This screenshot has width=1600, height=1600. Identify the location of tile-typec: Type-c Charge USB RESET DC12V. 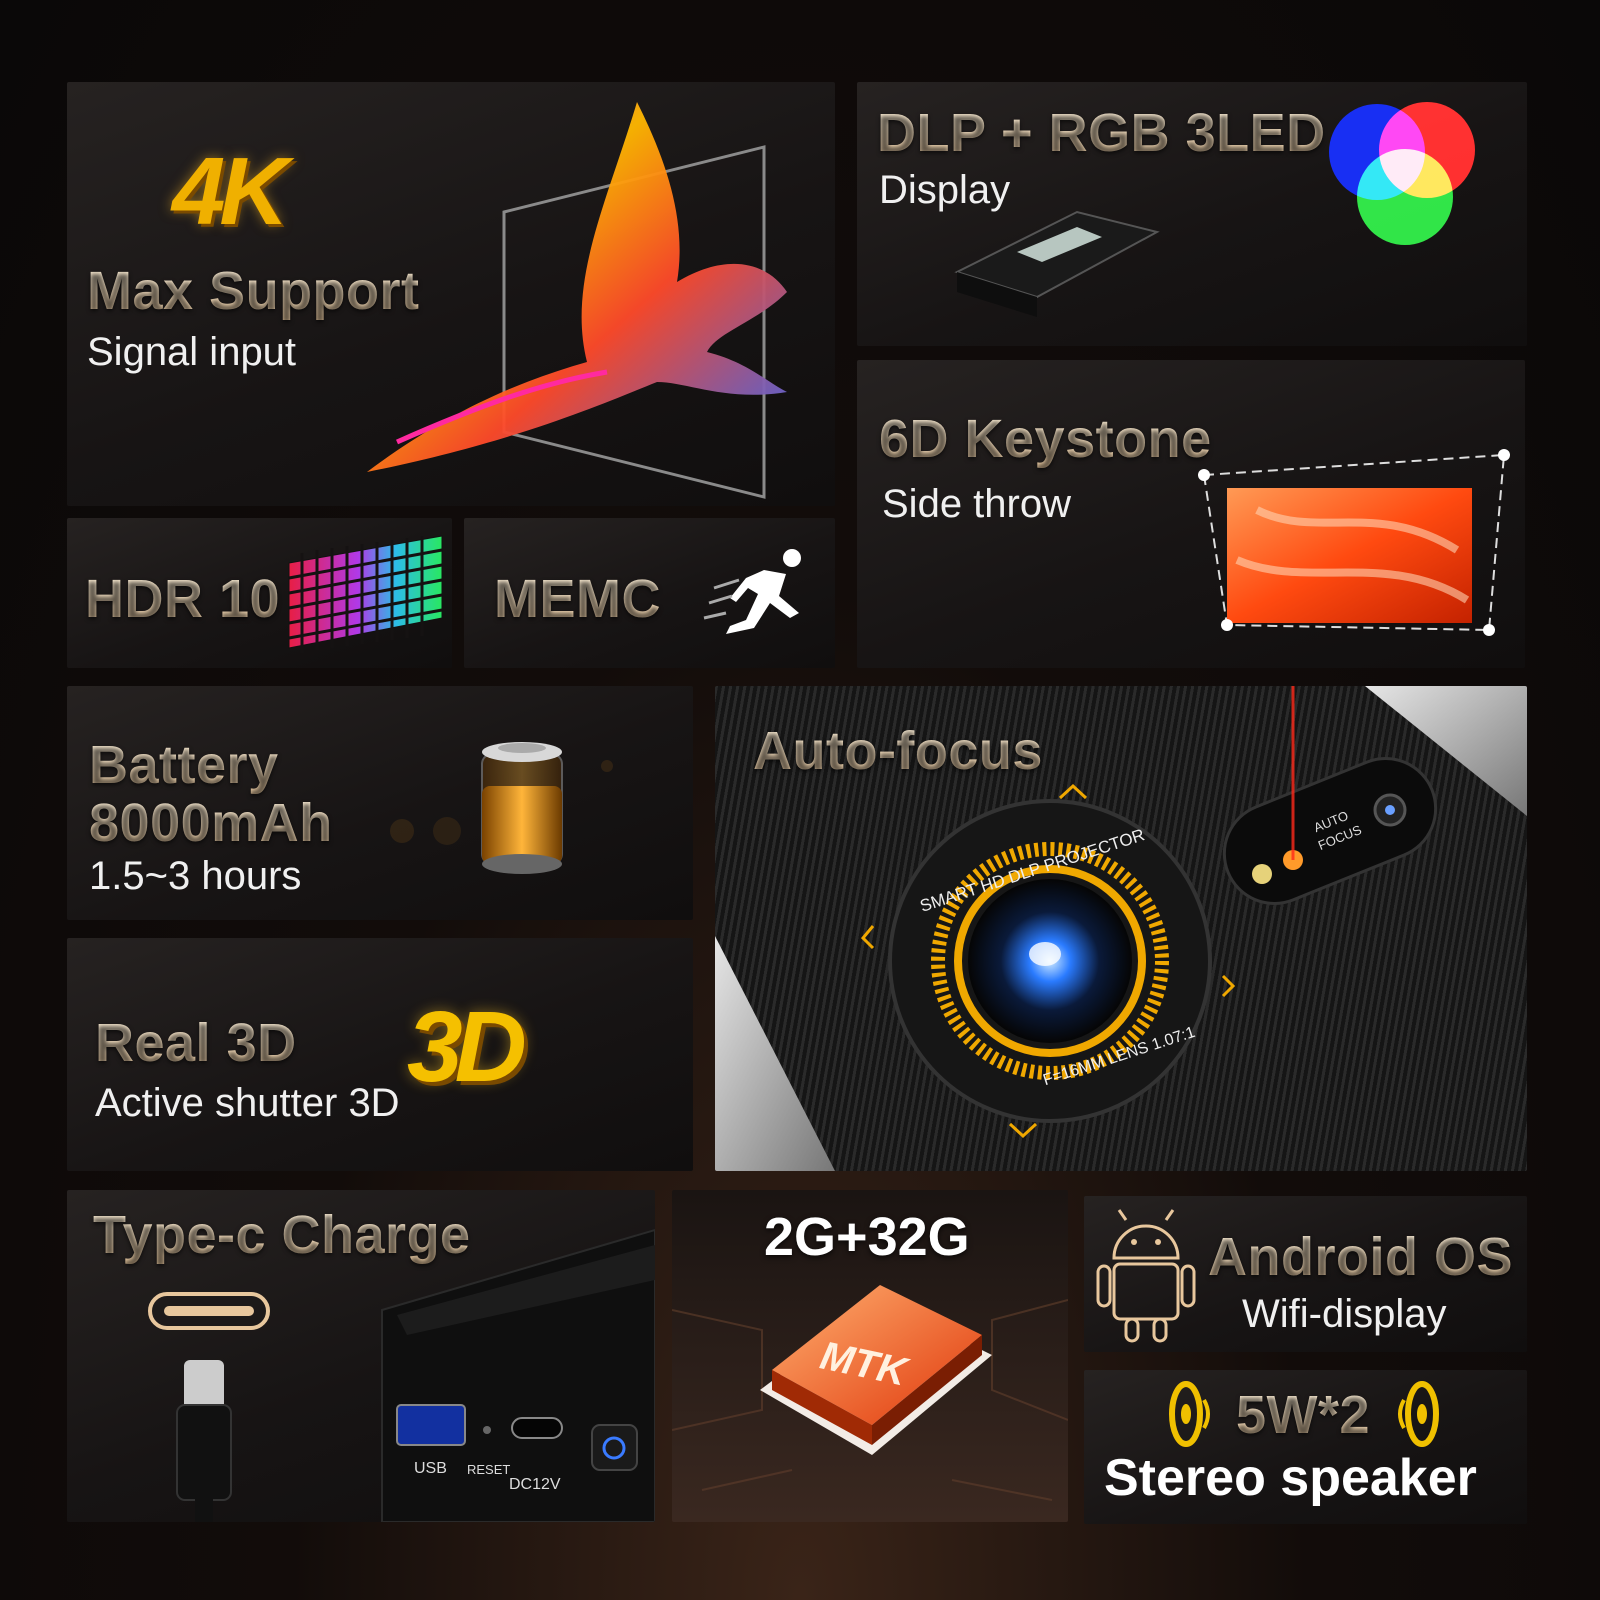
(361, 1356).